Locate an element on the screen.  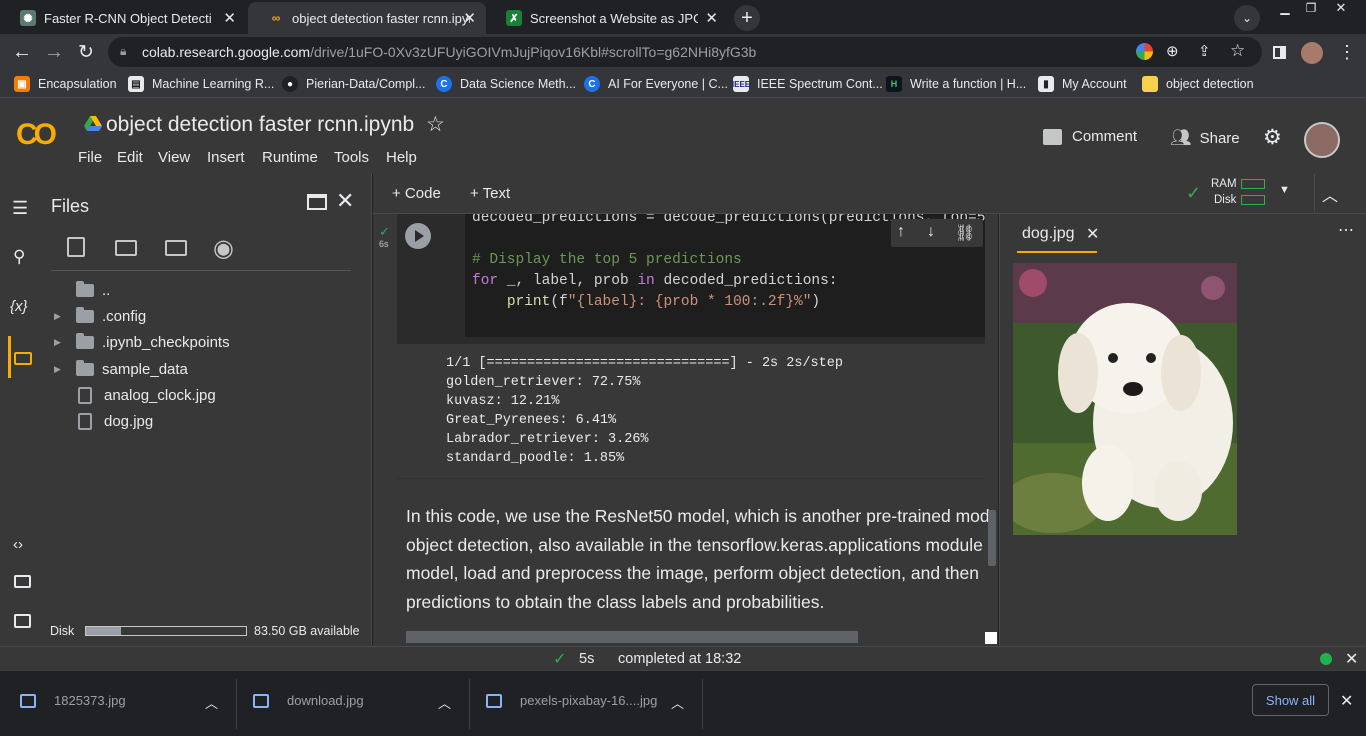
menu-help: Help is located at coordinates (401, 157).